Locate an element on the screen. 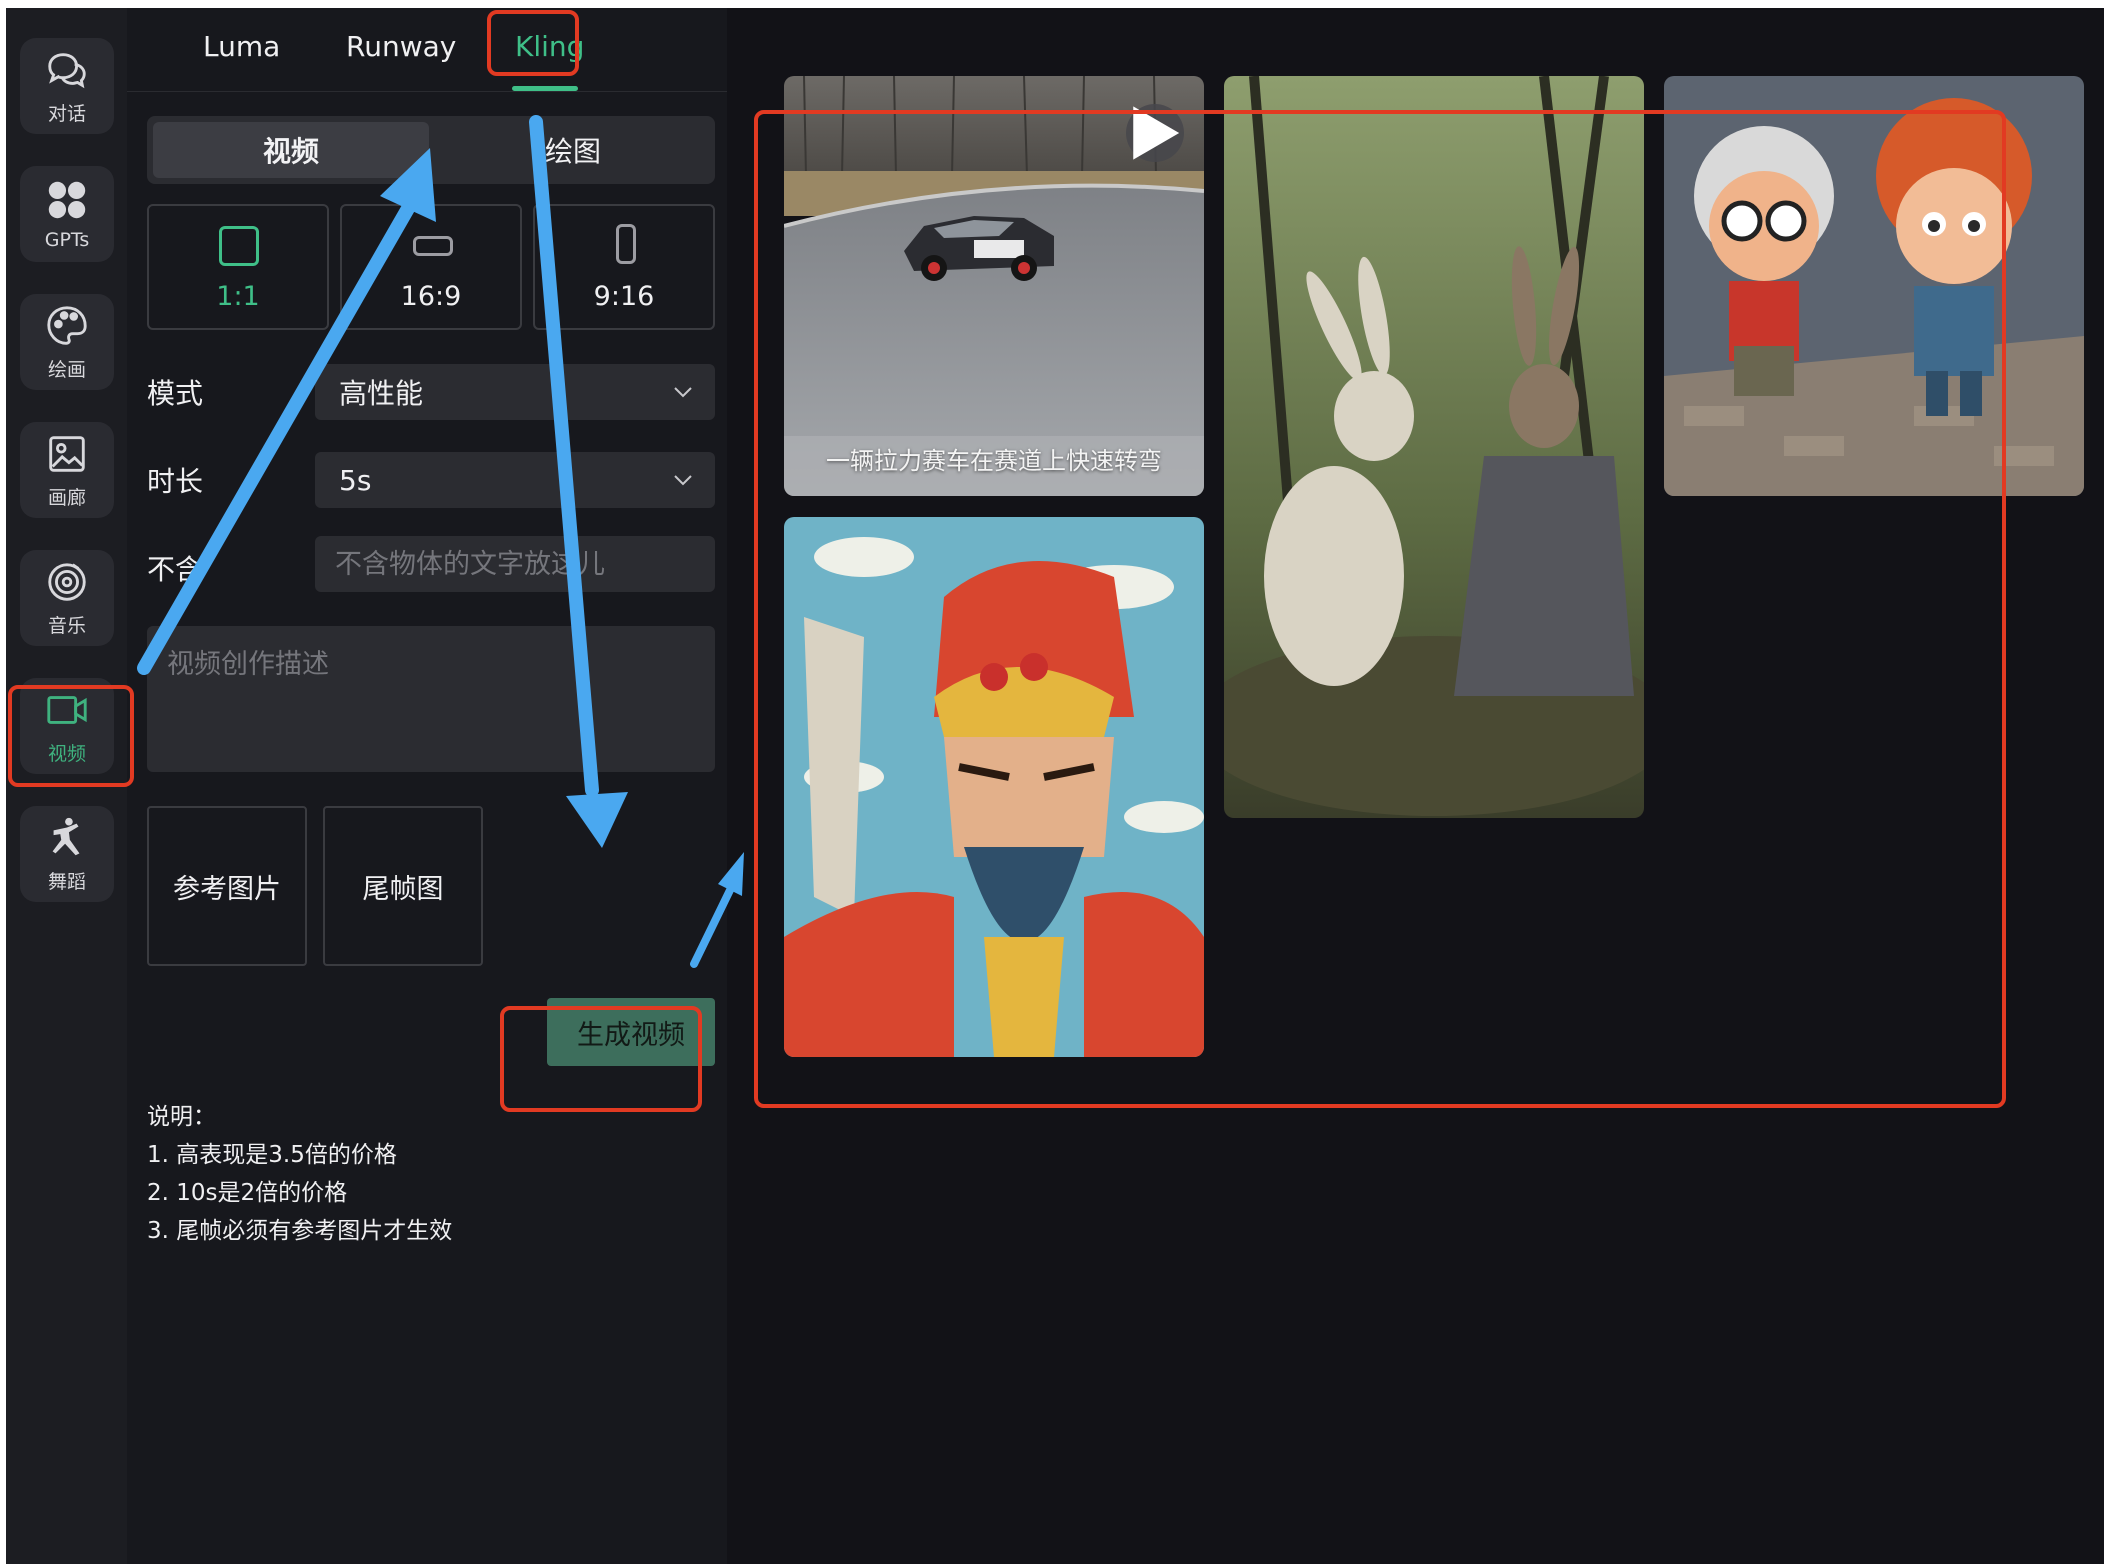 This screenshot has height=1564, width=2104. gallery-caption: 一辆拉力赛车在赛道上快速转弯 is located at coordinates (994, 461).